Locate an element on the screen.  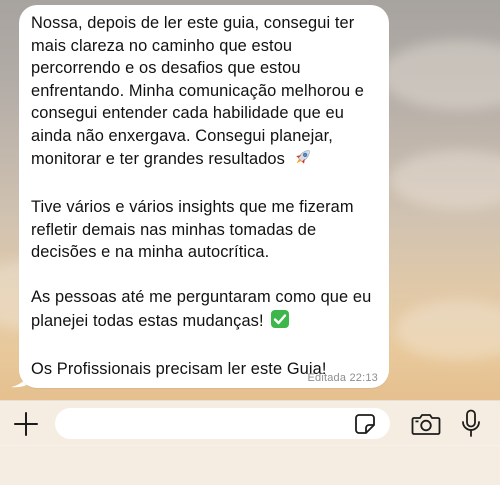
edited-label: Editada is located at coordinates (327, 378).